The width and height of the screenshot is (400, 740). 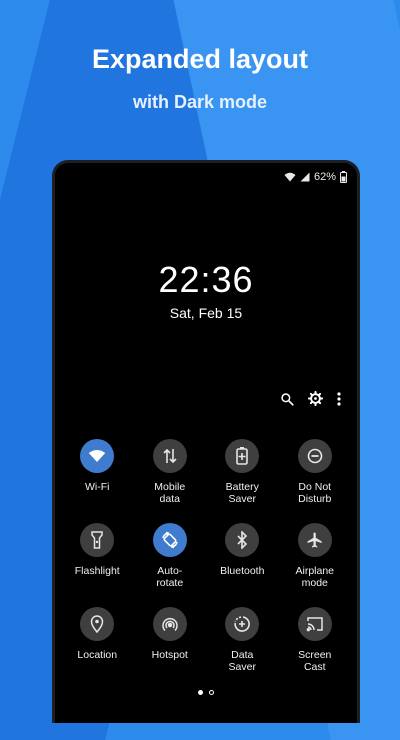 I want to click on tile-label: Data Saver, so click(x=242, y=661).